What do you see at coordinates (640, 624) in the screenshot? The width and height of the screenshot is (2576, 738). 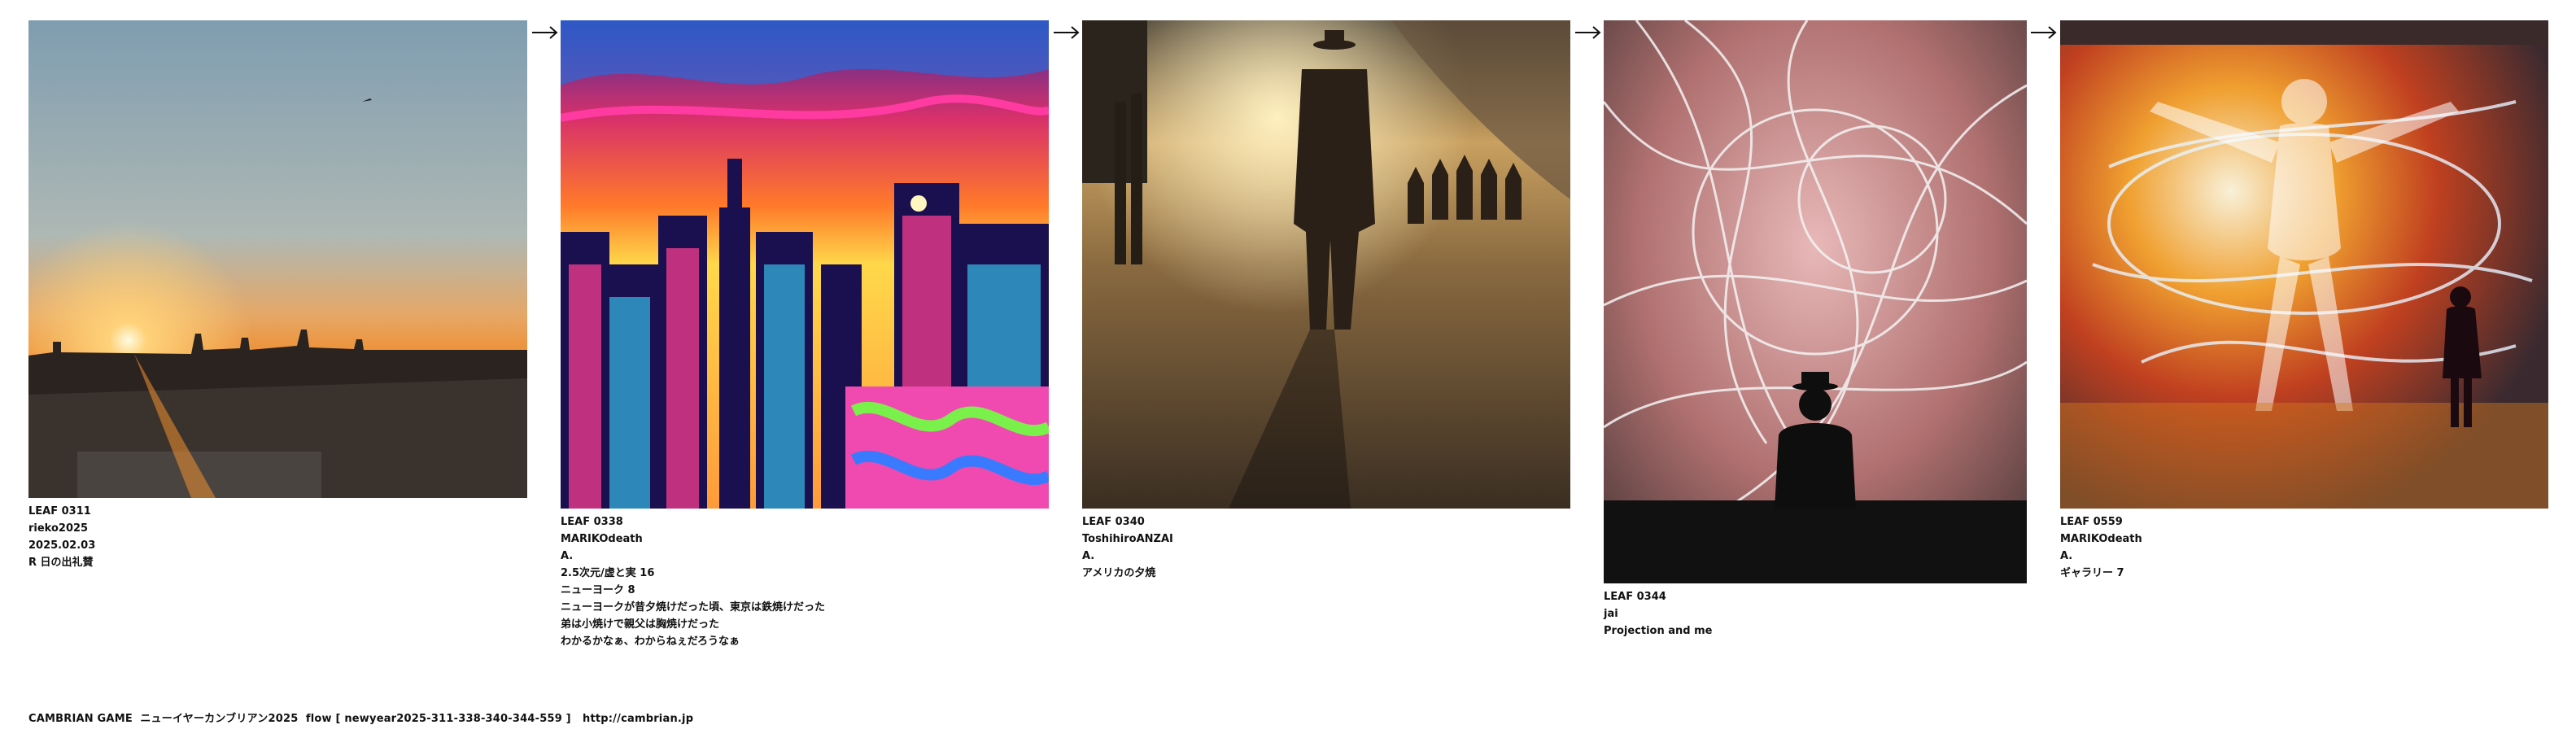 I see `leaf-text-line: 弟は小焼けで親父は胸焼けだった` at bounding box center [640, 624].